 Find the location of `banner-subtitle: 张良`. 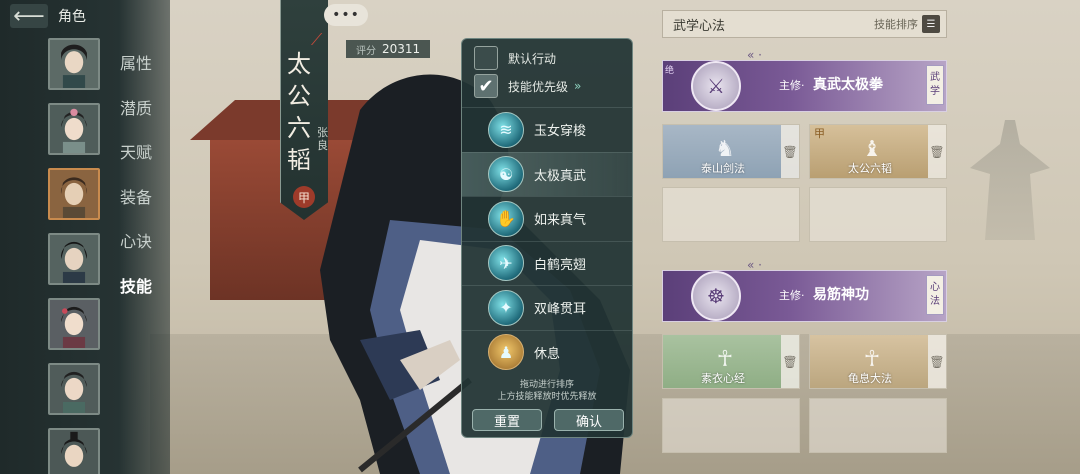

banner-subtitle: 张良 is located at coordinates (322, 139).